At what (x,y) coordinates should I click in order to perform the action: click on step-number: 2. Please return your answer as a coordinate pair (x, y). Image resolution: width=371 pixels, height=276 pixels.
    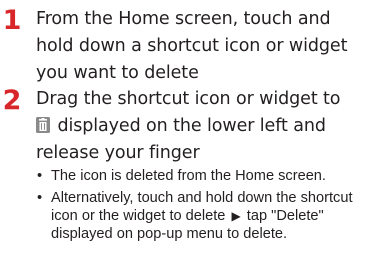
    Looking at the image, I should click on (12, 100).